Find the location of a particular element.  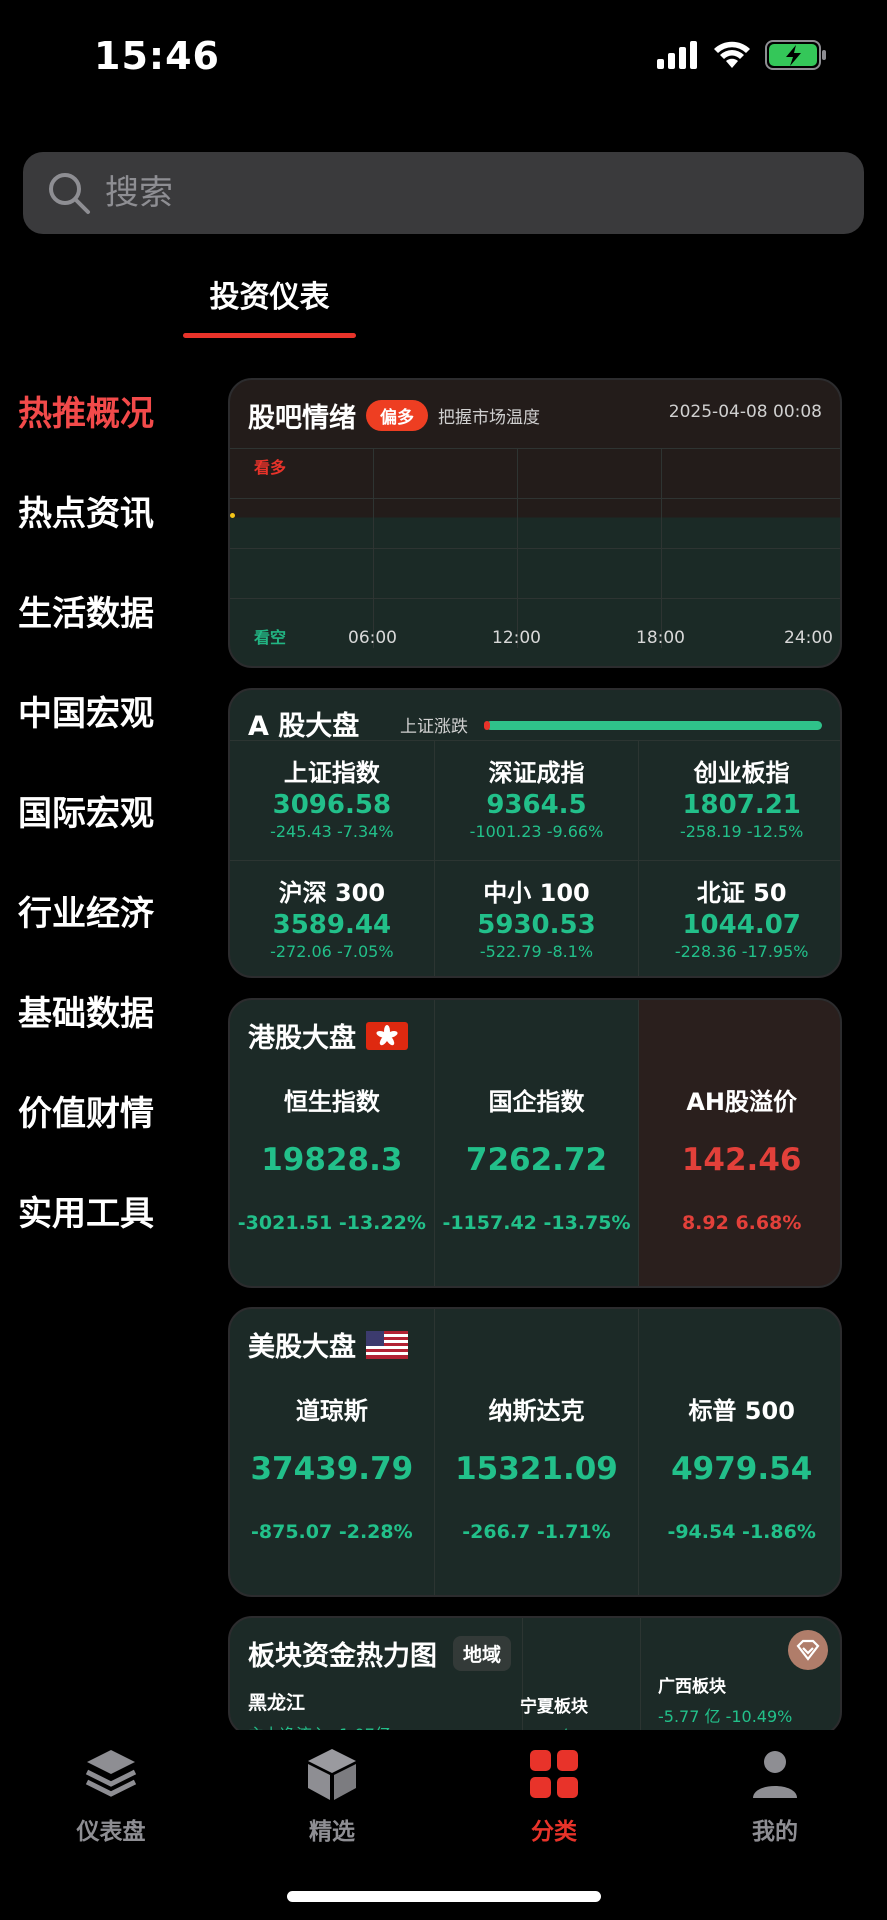

wifi-icon is located at coordinates (732, 54).